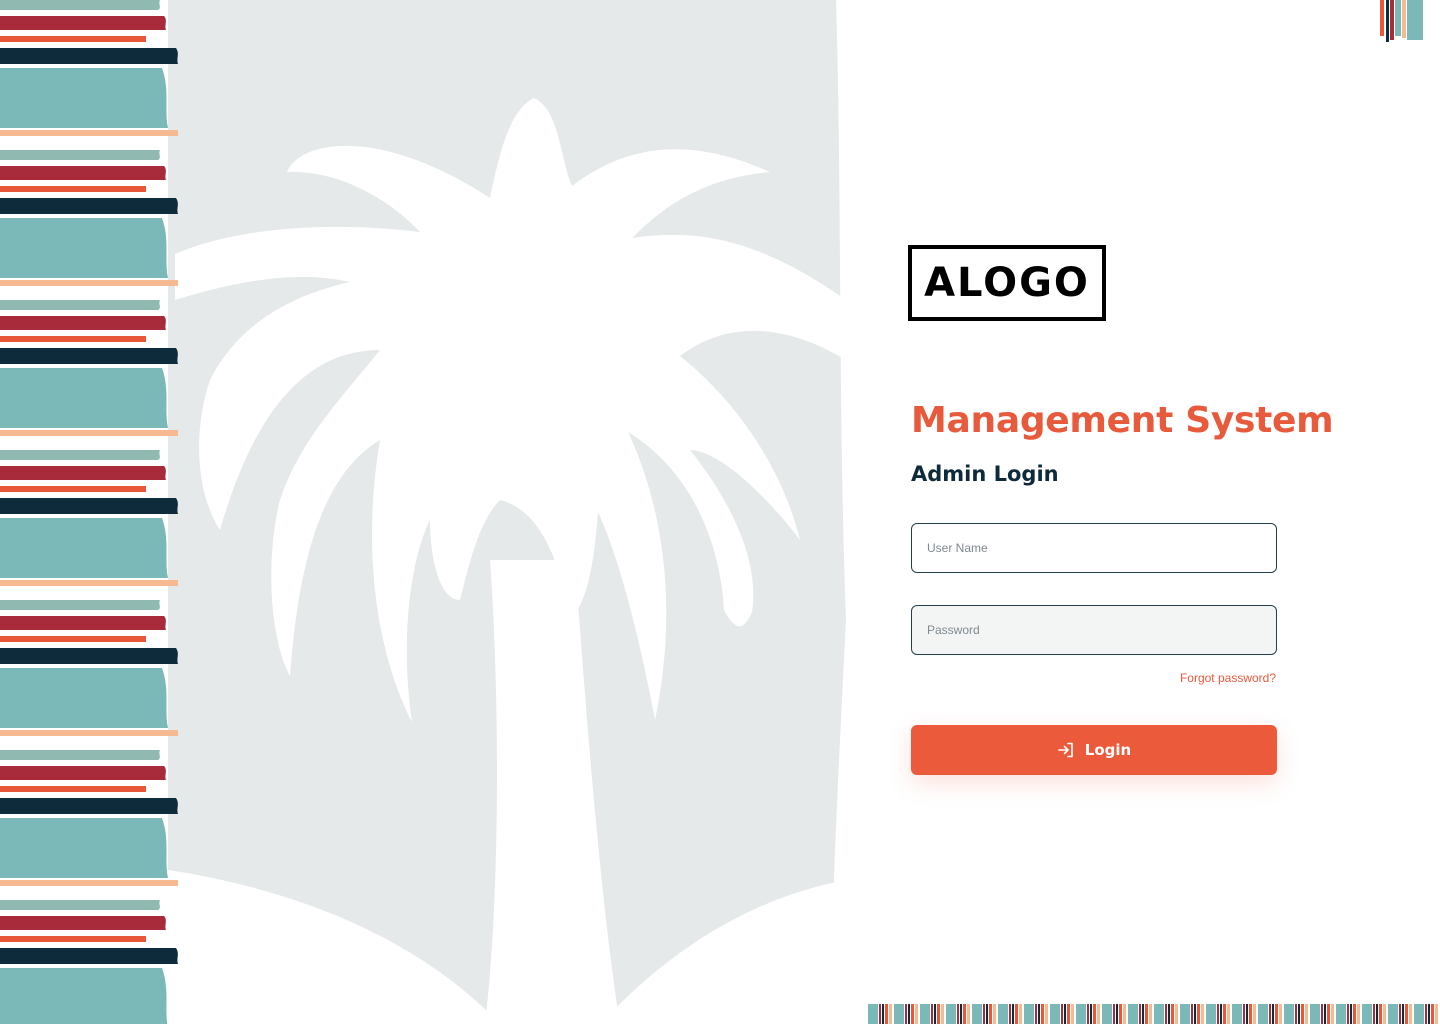  Describe the element at coordinates (1094, 630) in the screenshot. I see `password-input` at that location.